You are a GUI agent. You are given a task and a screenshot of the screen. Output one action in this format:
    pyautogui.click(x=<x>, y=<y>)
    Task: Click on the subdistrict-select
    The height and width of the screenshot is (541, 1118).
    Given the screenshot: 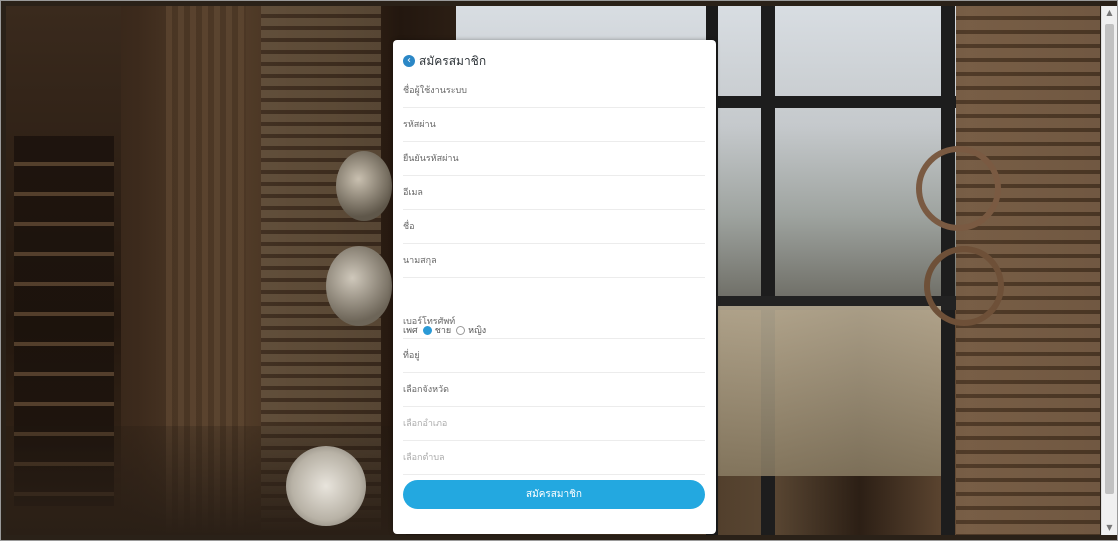 What is the action you would take?
    pyautogui.click(x=553, y=458)
    